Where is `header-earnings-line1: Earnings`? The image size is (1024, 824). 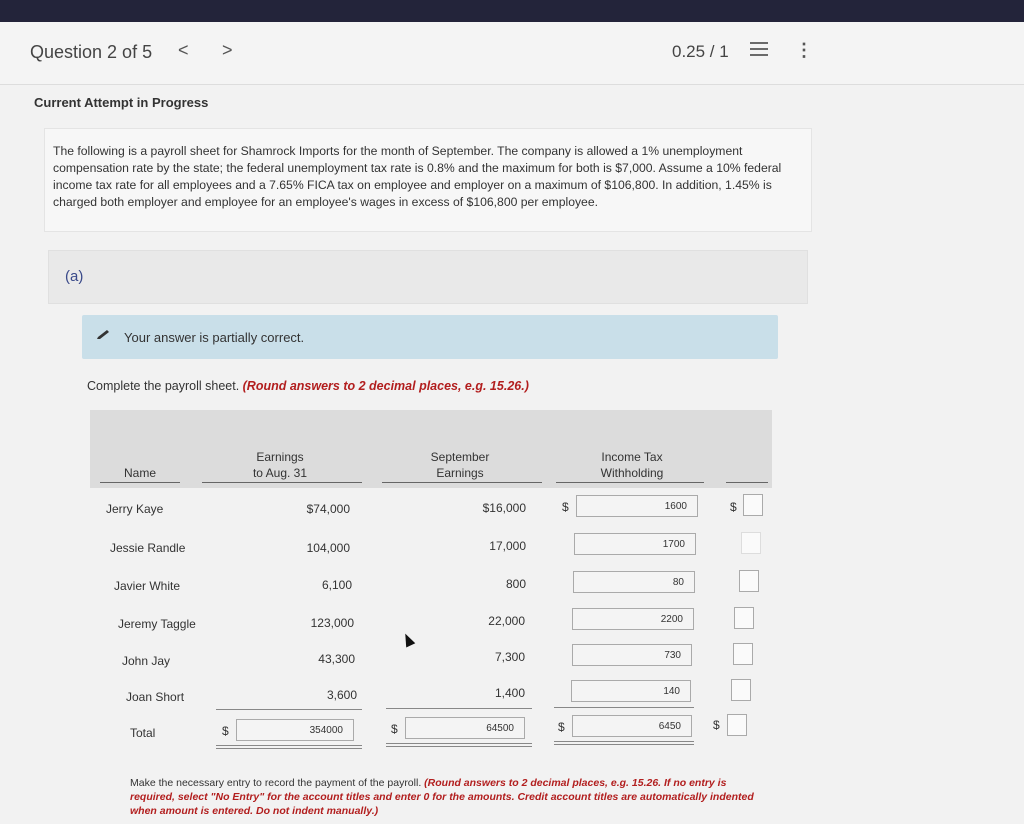 header-earnings-line1: Earnings is located at coordinates (280, 457).